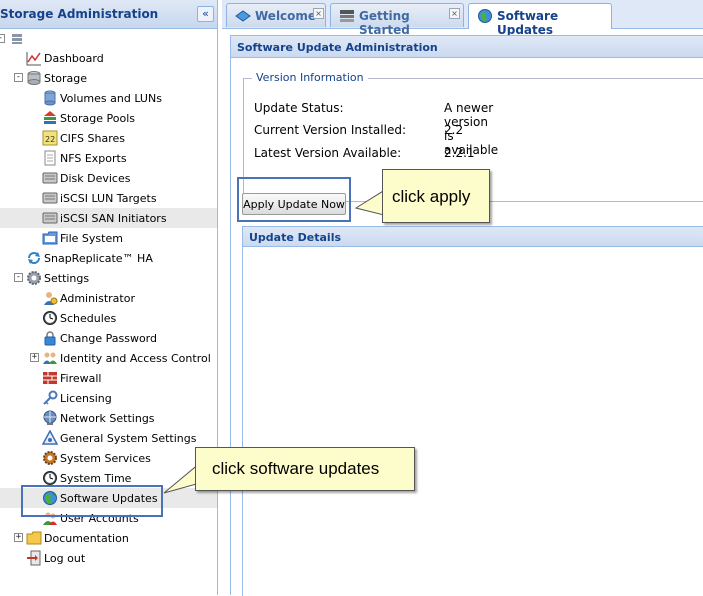 The height and width of the screenshot is (596, 703). I want to click on tab-welcome: Welcome ×, so click(276, 15).